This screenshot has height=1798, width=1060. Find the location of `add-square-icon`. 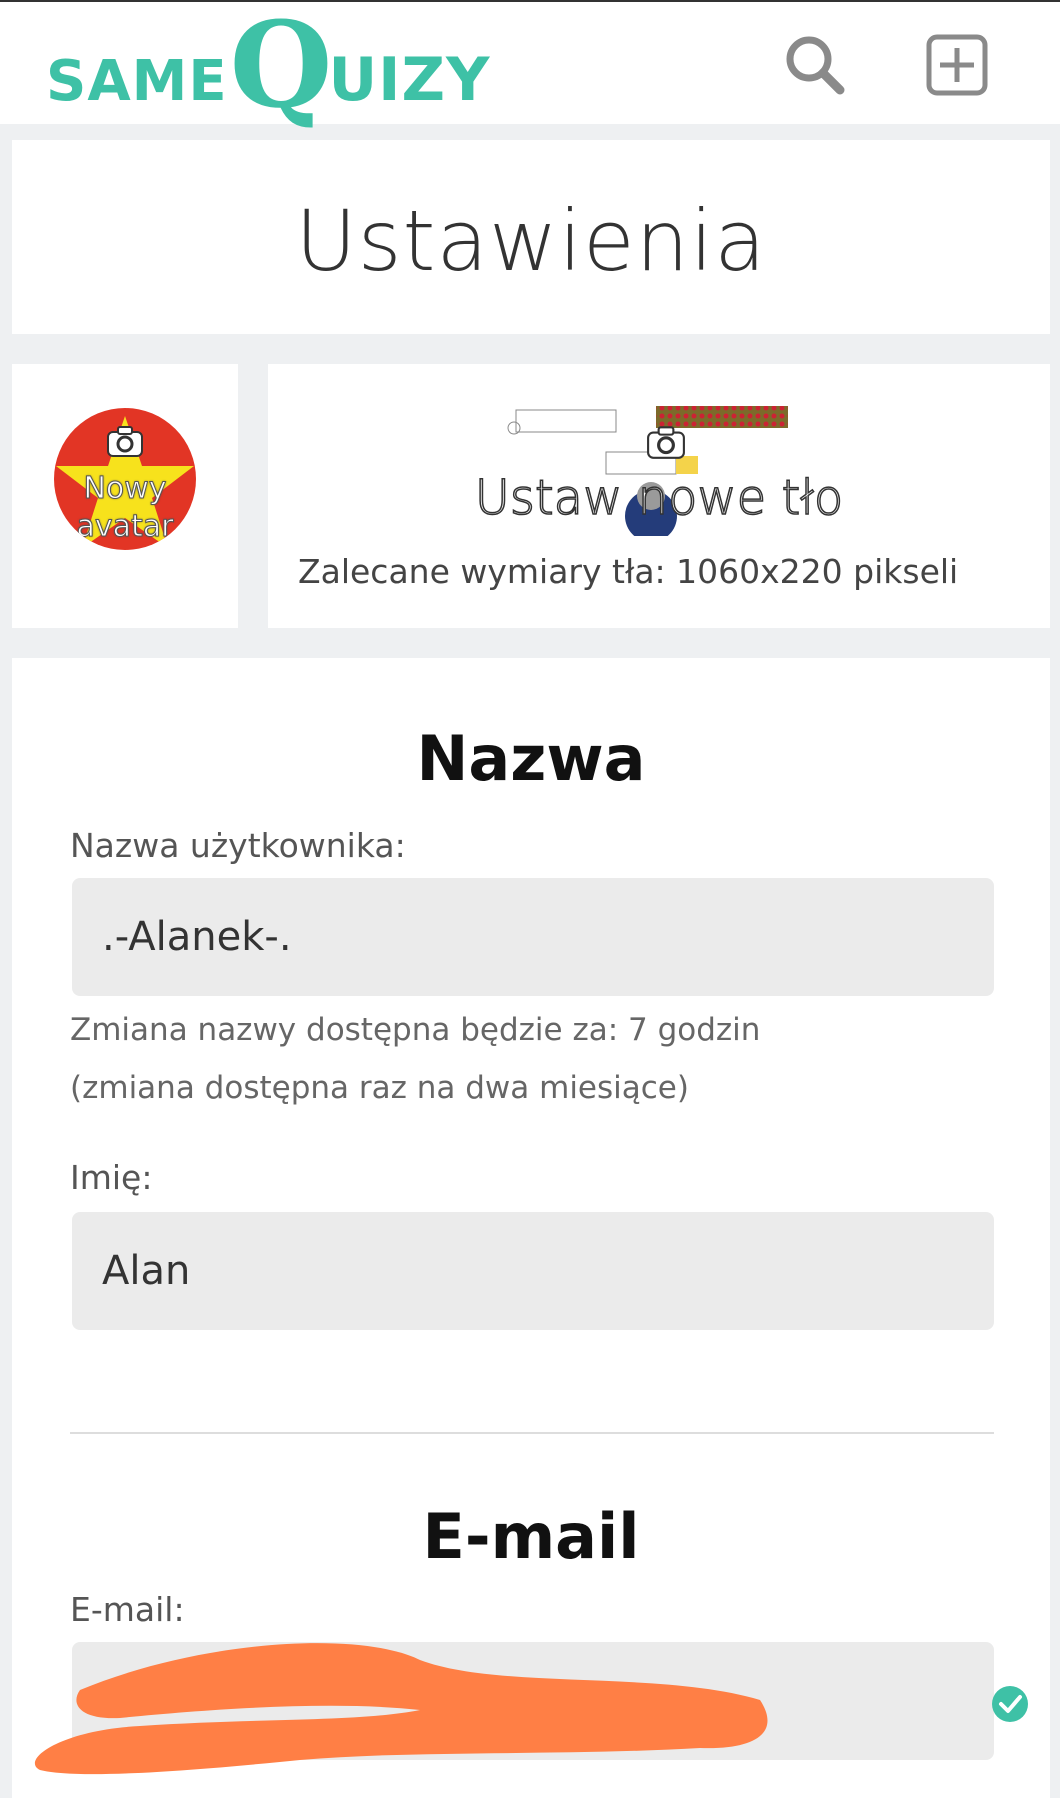

add-square-icon is located at coordinates (957, 65).